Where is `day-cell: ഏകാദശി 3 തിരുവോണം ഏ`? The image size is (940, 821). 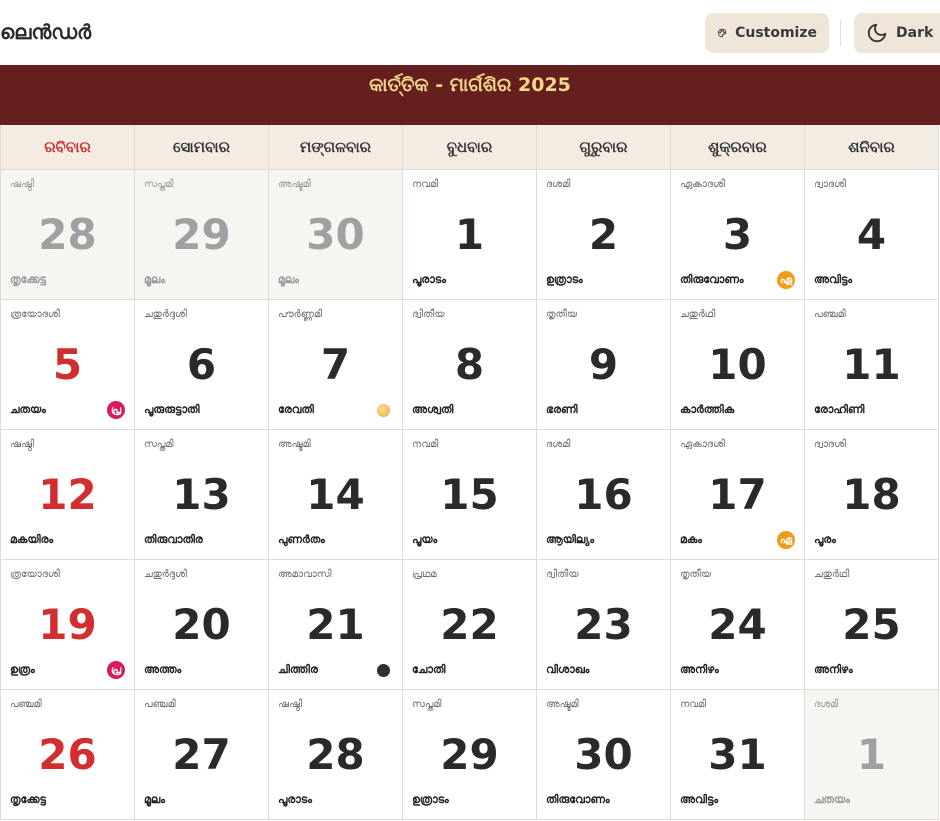
day-cell: ഏകാദശി 3 തിരുവോണം ഏ is located at coordinates (738, 235).